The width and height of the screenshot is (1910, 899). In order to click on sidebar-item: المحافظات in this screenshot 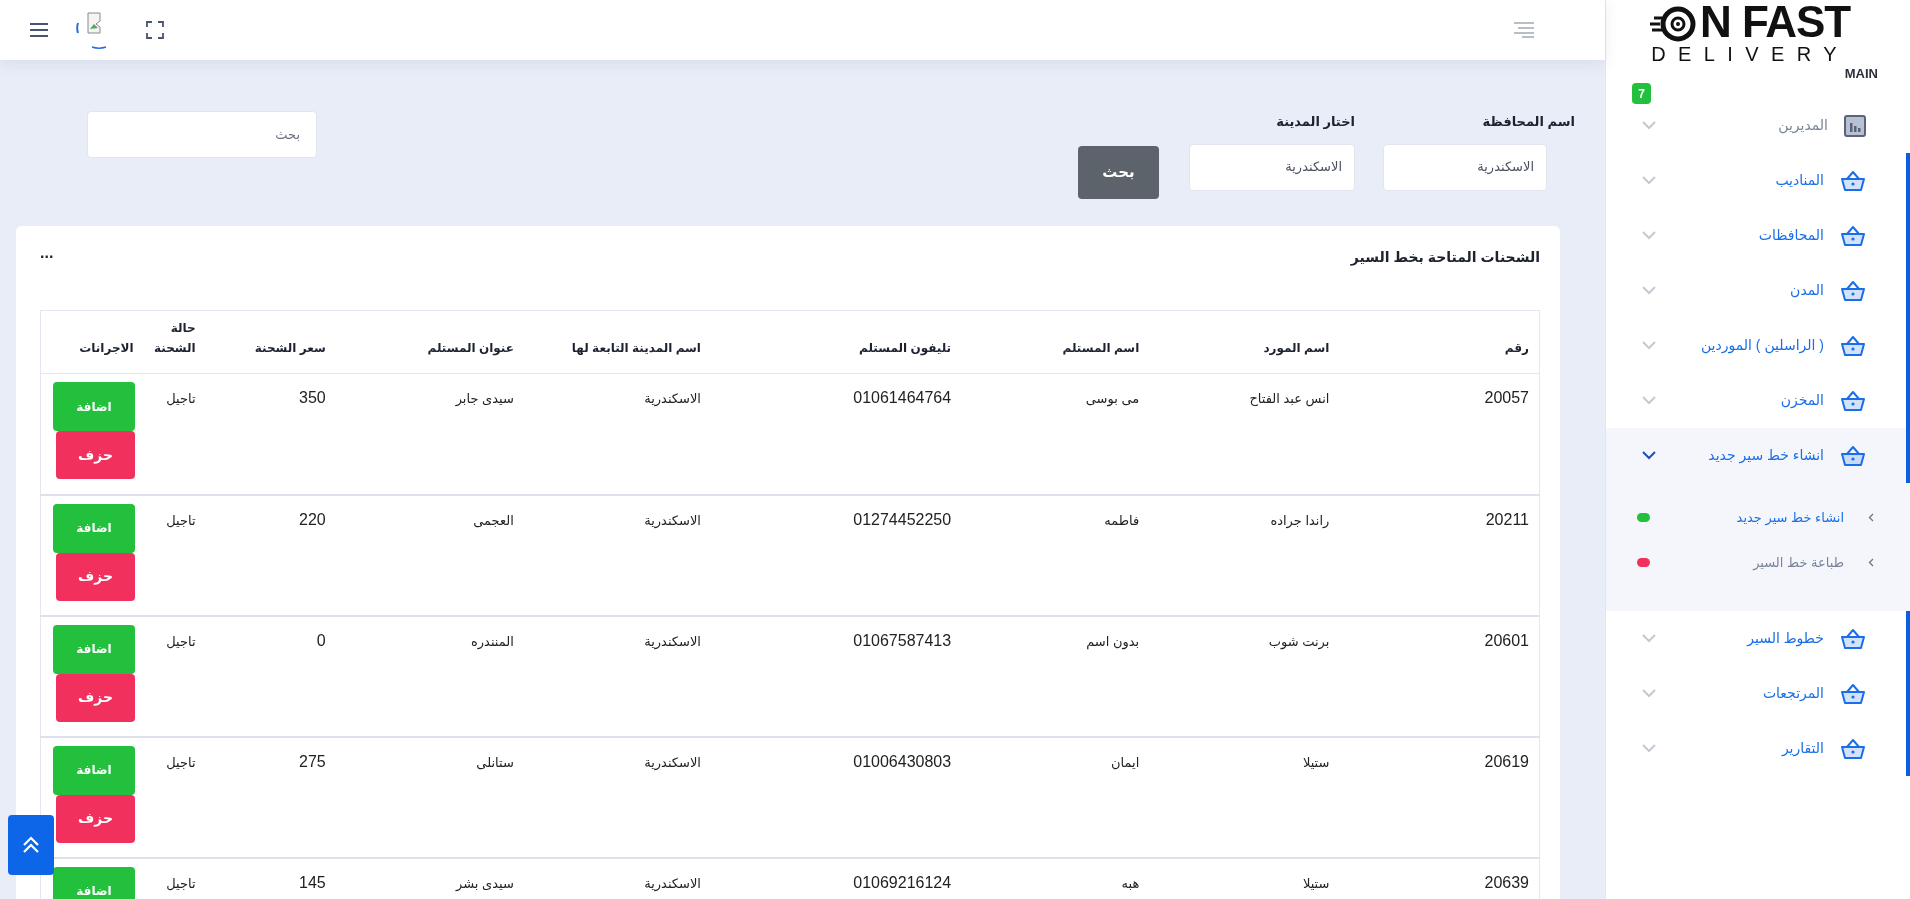, I will do `click(1758, 235)`.